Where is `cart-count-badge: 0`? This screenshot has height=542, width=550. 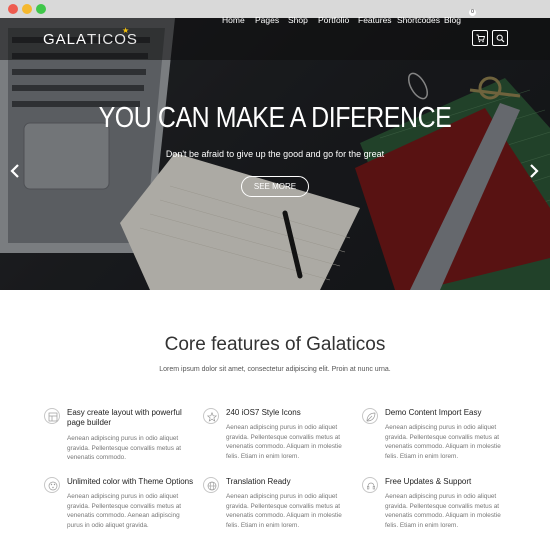 cart-count-badge: 0 is located at coordinates (472, 12).